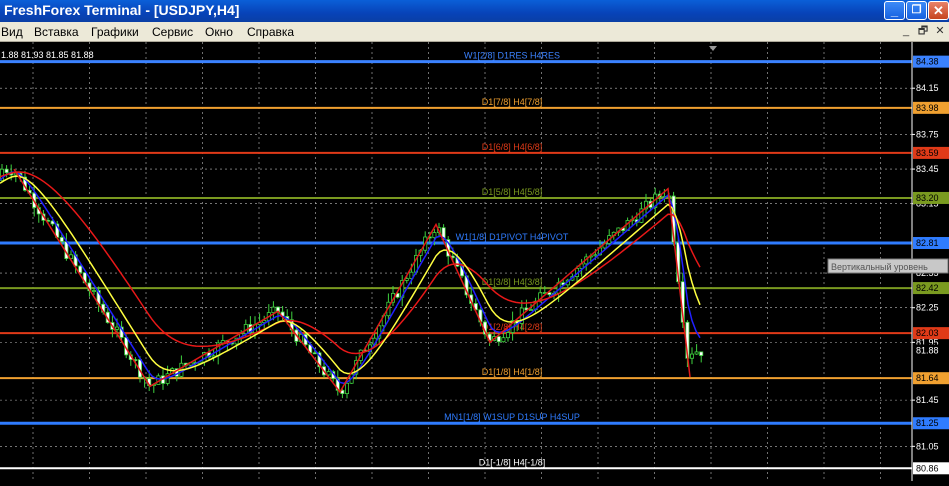 The height and width of the screenshot is (486, 949). Describe the element at coordinates (927, 423) in the screenshot. I see `level-price-label: 81.25` at that location.